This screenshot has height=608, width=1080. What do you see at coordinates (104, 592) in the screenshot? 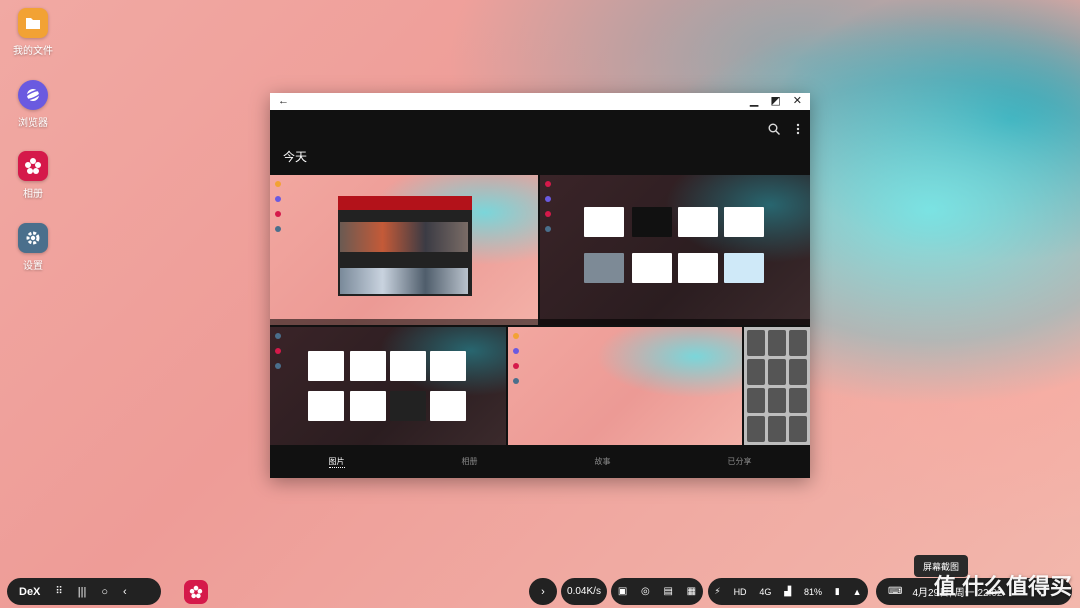
I see `home-icon: ○` at bounding box center [104, 592].